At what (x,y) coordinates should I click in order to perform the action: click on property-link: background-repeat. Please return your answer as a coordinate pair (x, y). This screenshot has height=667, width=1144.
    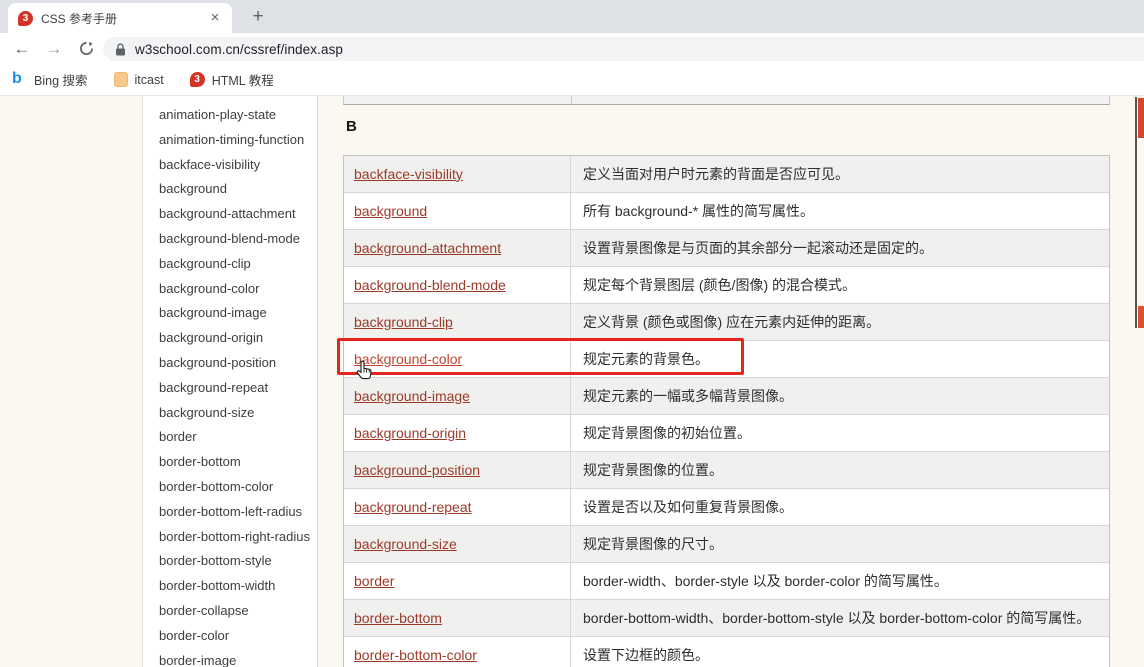
    Looking at the image, I should click on (413, 507).